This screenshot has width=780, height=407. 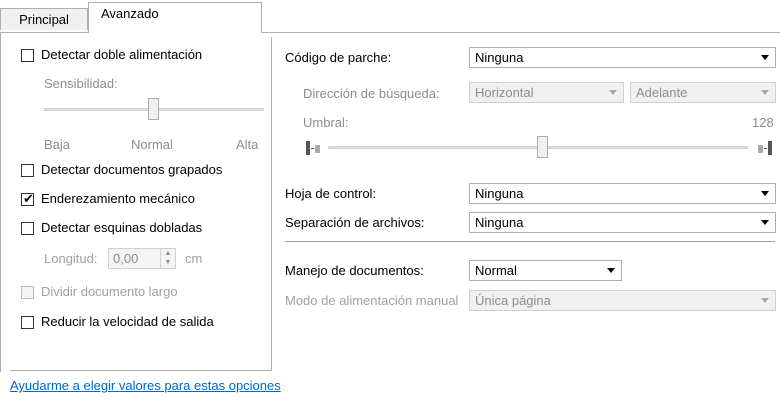 What do you see at coordinates (71, 258) in the screenshot?
I see `length-label: Longitud:` at bounding box center [71, 258].